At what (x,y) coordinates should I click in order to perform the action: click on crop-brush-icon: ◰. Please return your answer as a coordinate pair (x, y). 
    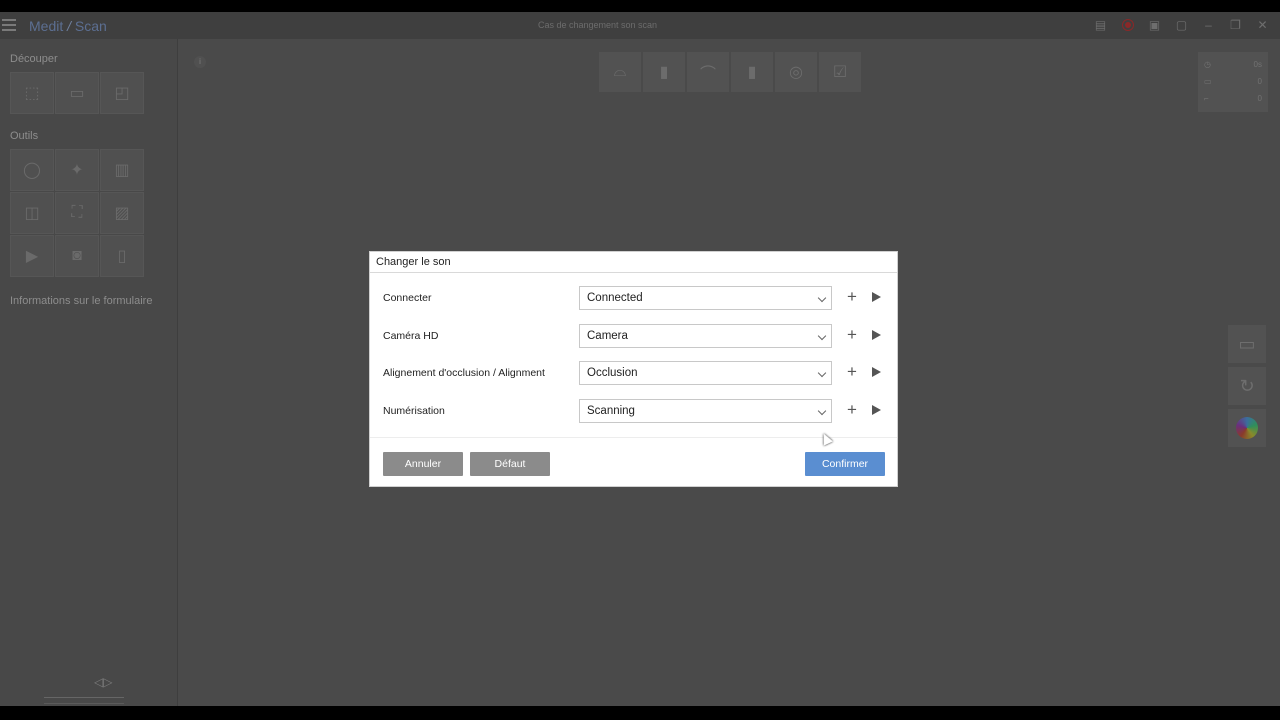
    Looking at the image, I should click on (122, 93).